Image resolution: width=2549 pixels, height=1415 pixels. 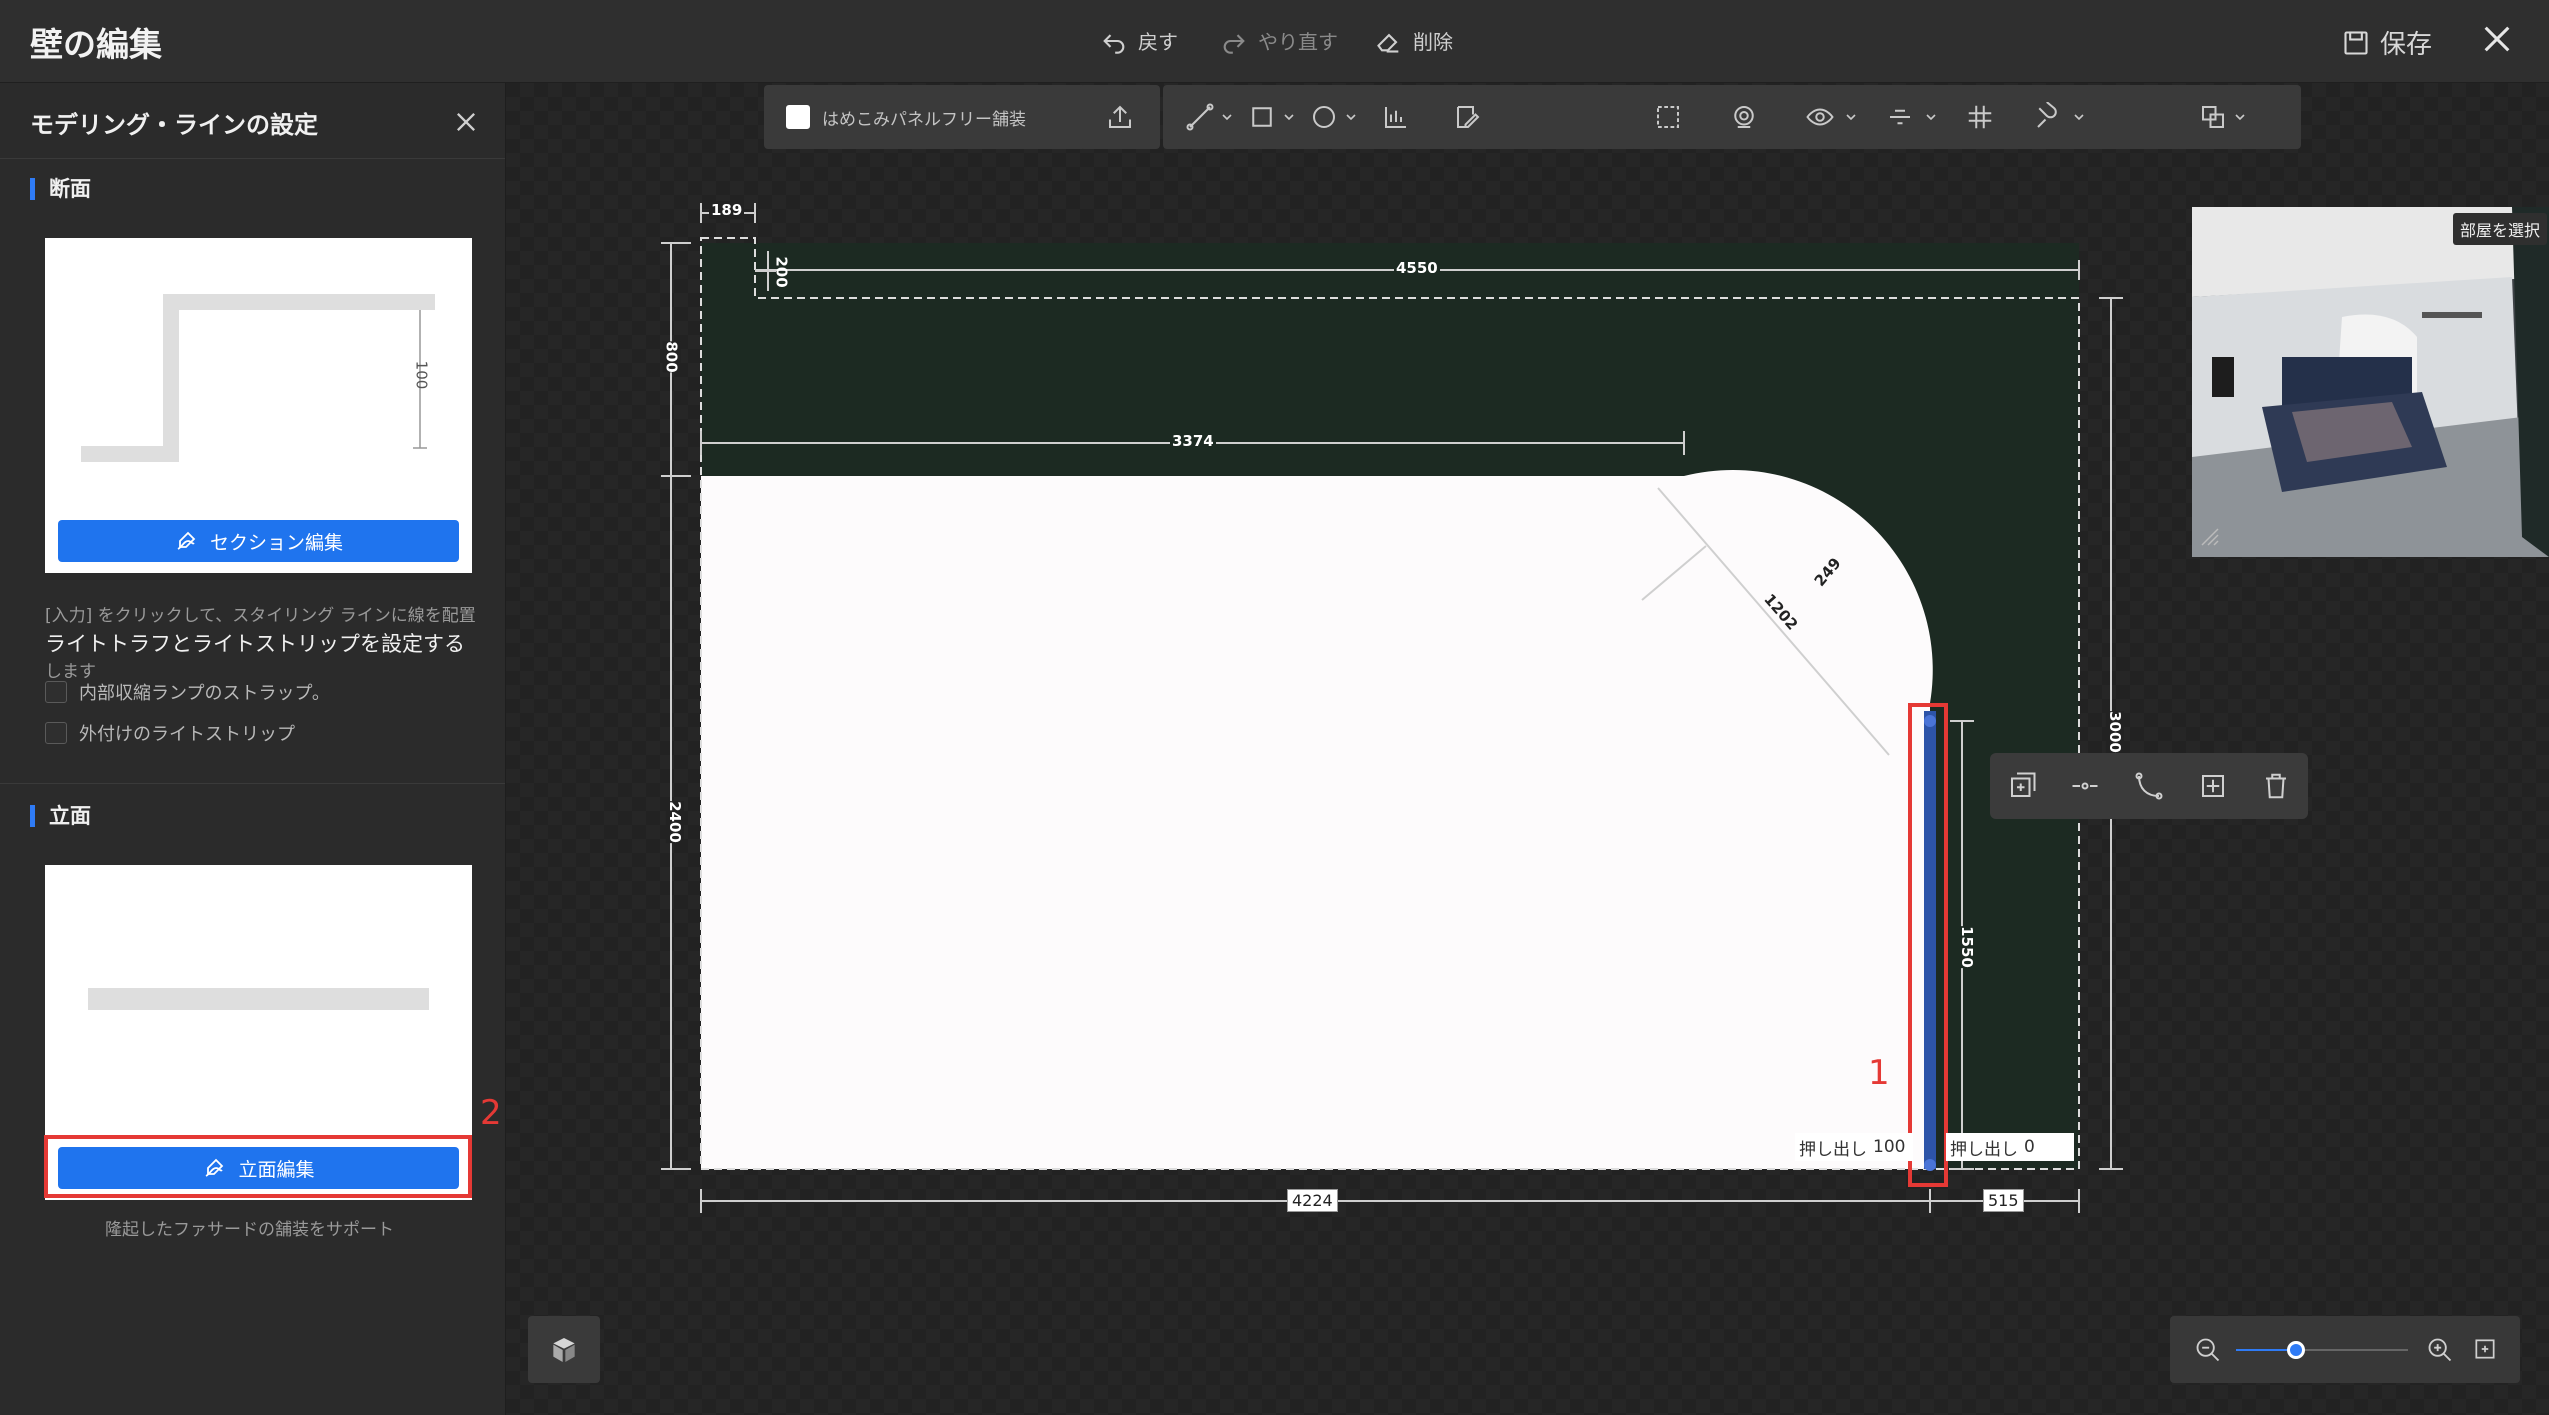 What do you see at coordinates (727, 210) in the screenshot?
I see `dim-top-left-notch: 189` at bounding box center [727, 210].